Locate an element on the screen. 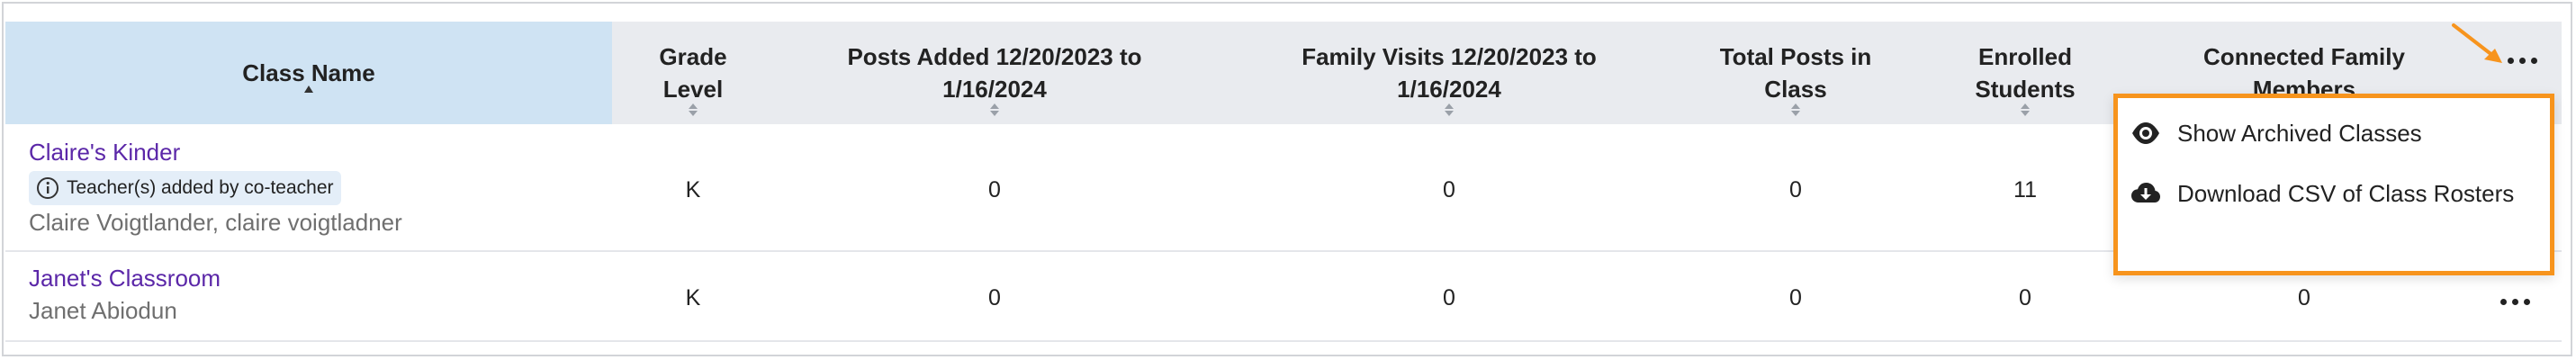 The height and width of the screenshot is (360, 2576). row-options-button is located at coordinates (2515, 302).